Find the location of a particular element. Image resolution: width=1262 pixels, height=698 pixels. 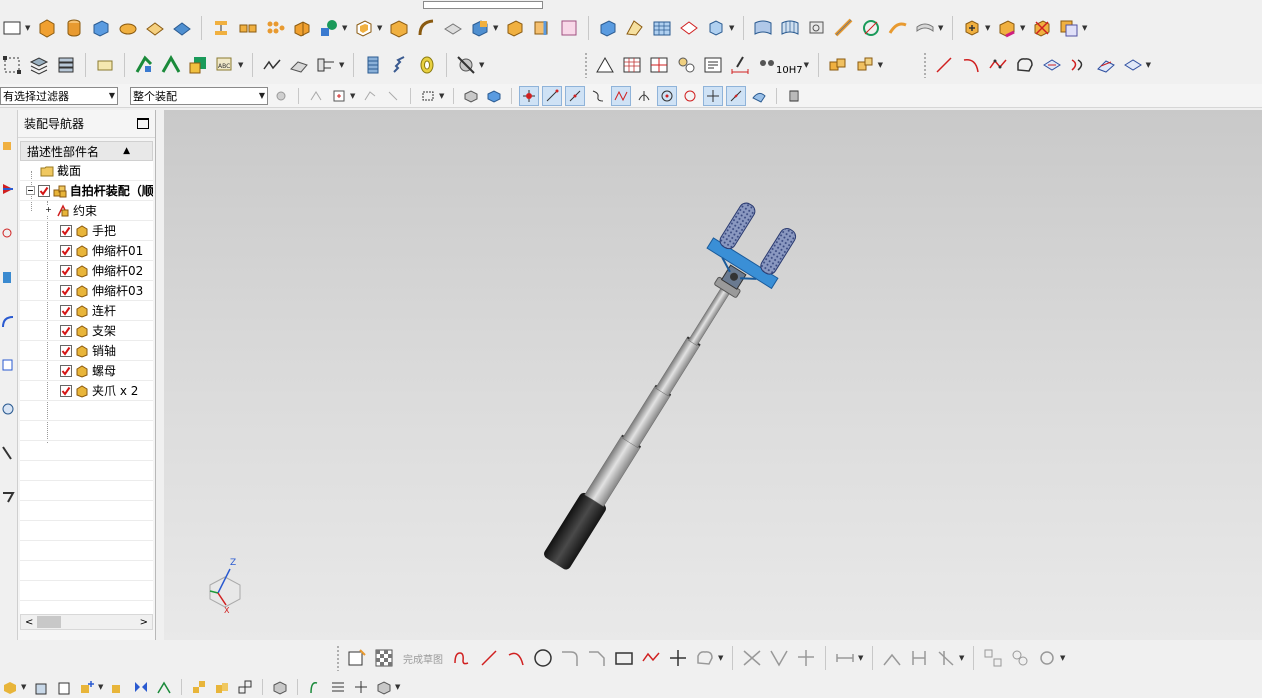

constraint-icon is located at coordinates (171, 65).